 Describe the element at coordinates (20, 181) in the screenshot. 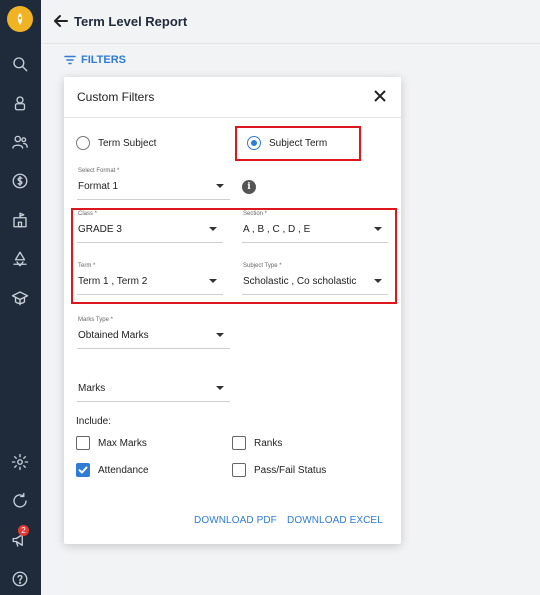

I see `dollar-icon` at that location.